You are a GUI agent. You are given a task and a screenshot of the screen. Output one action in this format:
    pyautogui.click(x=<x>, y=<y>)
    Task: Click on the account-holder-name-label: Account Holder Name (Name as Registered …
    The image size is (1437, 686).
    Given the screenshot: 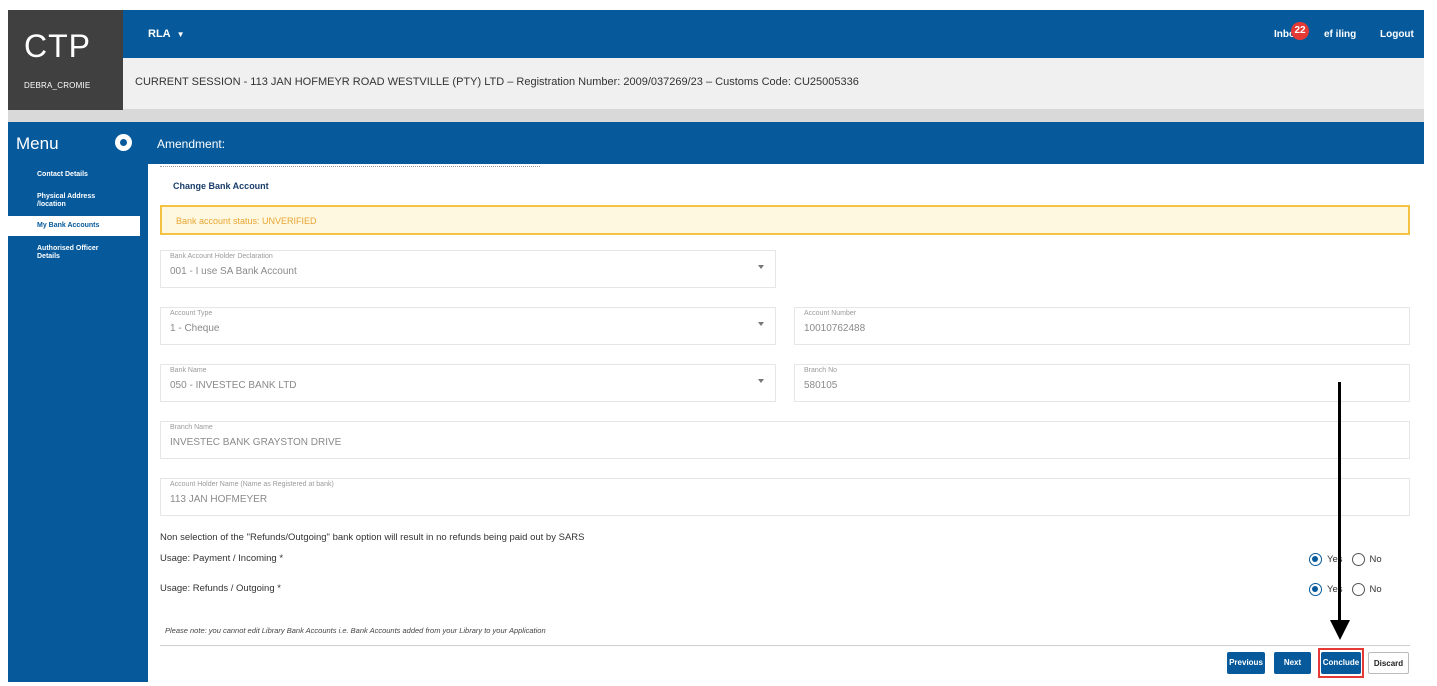 What is the action you would take?
    pyautogui.click(x=252, y=484)
    